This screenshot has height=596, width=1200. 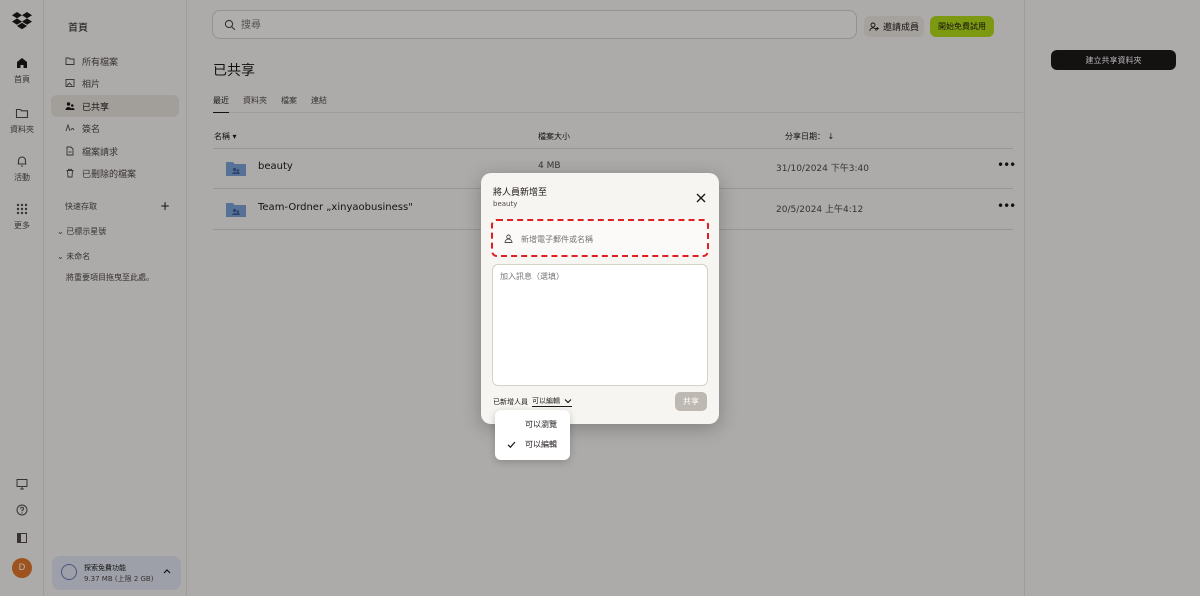 I want to click on message-field, so click(x=600, y=325).